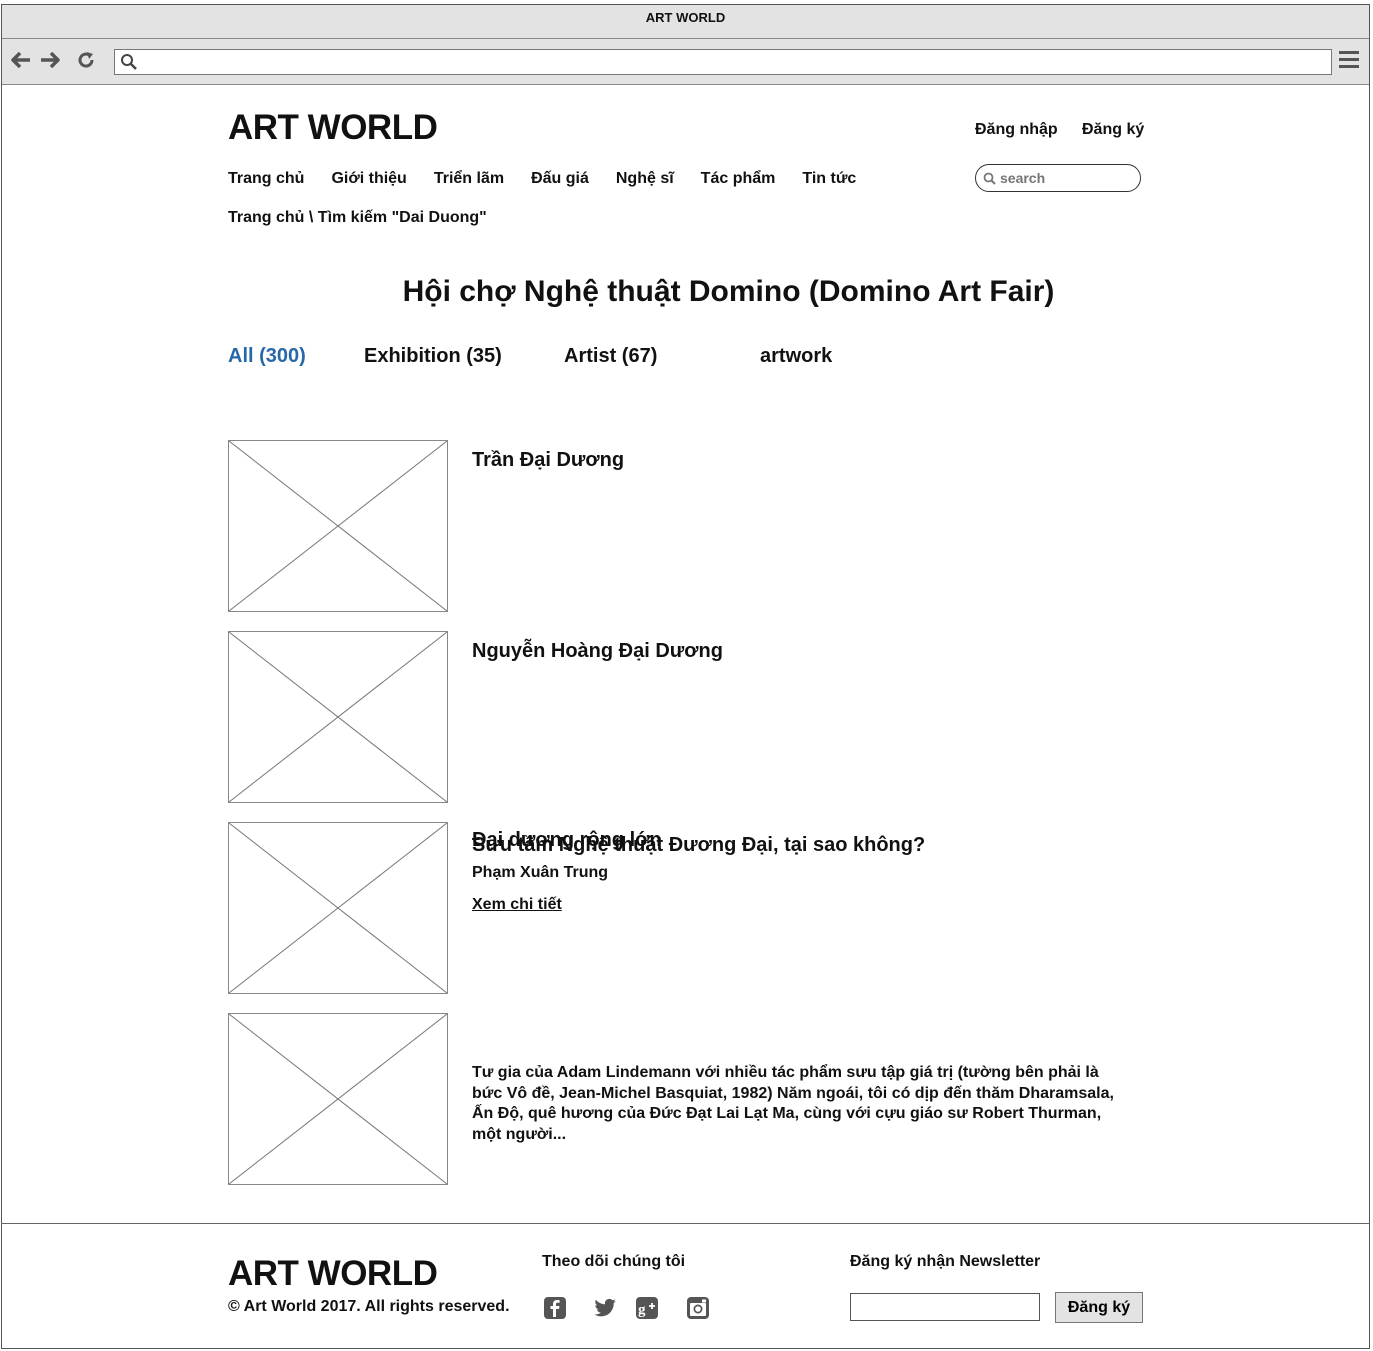 The image size is (1373, 1351). I want to click on register-link: Đăng ký, so click(1113, 130).